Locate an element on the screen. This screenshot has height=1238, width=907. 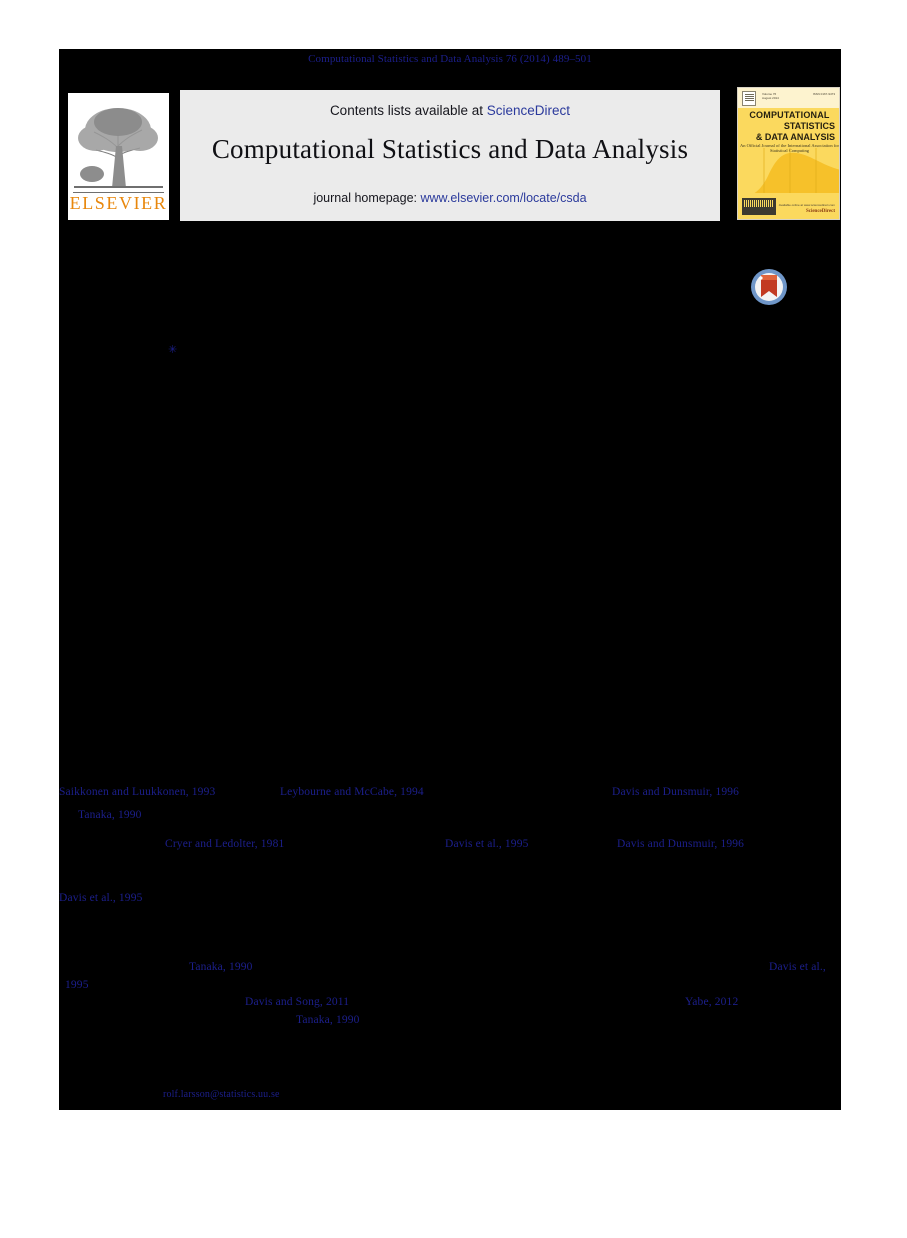
cover-title-line3: & DATA ANALYSIS is located at coordinates (795, 137).